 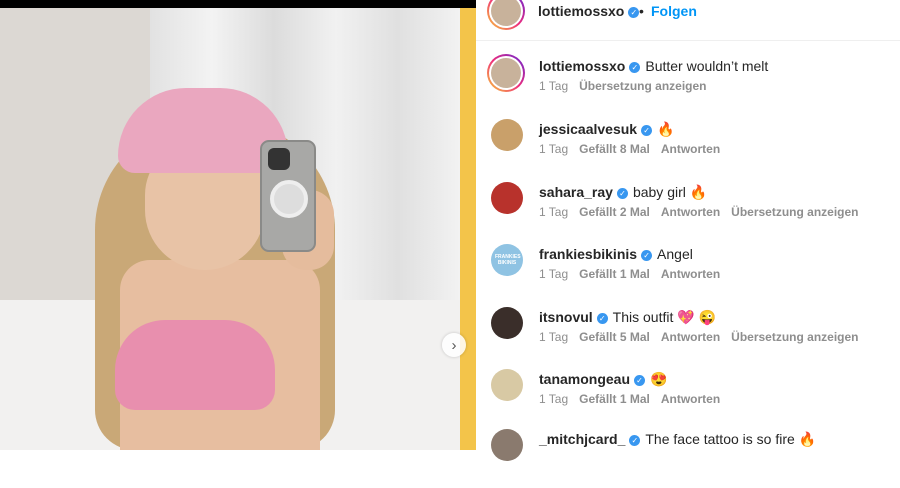 I want to click on photo-top-bar, so click(x=238, y=4).